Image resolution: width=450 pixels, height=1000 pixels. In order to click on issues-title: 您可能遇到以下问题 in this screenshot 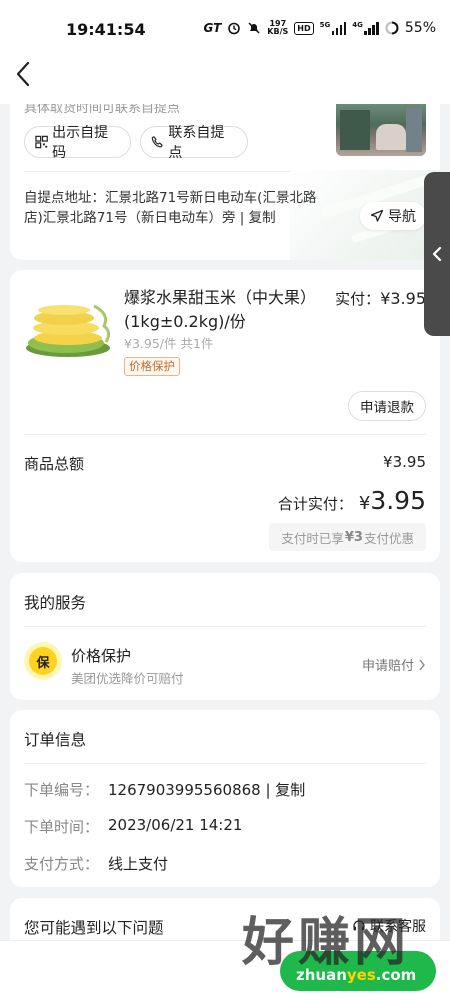, I will do `click(94, 928)`.